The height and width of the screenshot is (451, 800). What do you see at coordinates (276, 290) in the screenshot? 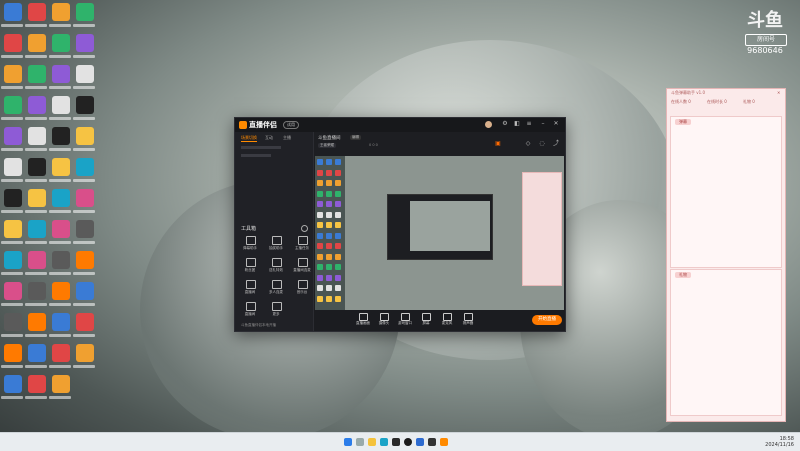
I see `tool-item: 多人连麦` at bounding box center [276, 290].